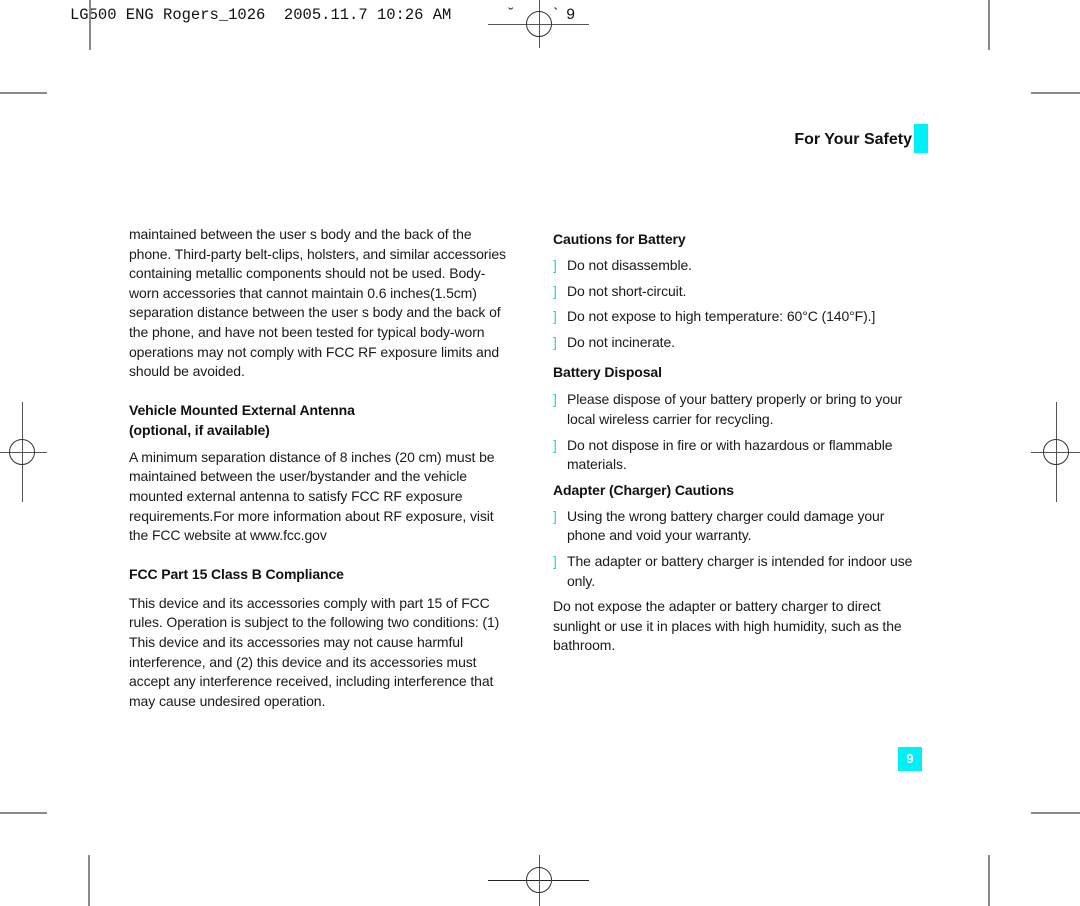 This screenshot has width=1080, height=906. What do you see at coordinates (23, 813) in the screenshot?
I see `crop-mark-bottom-left-horizontal` at bounding box center [23, 813].